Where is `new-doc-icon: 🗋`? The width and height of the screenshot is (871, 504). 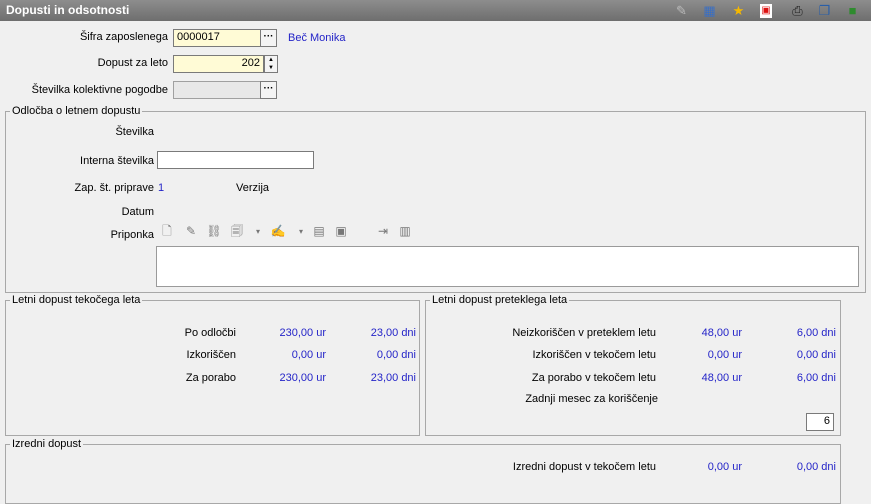
new-doc-icon: 🗋 is located at coordinates (167, 231).